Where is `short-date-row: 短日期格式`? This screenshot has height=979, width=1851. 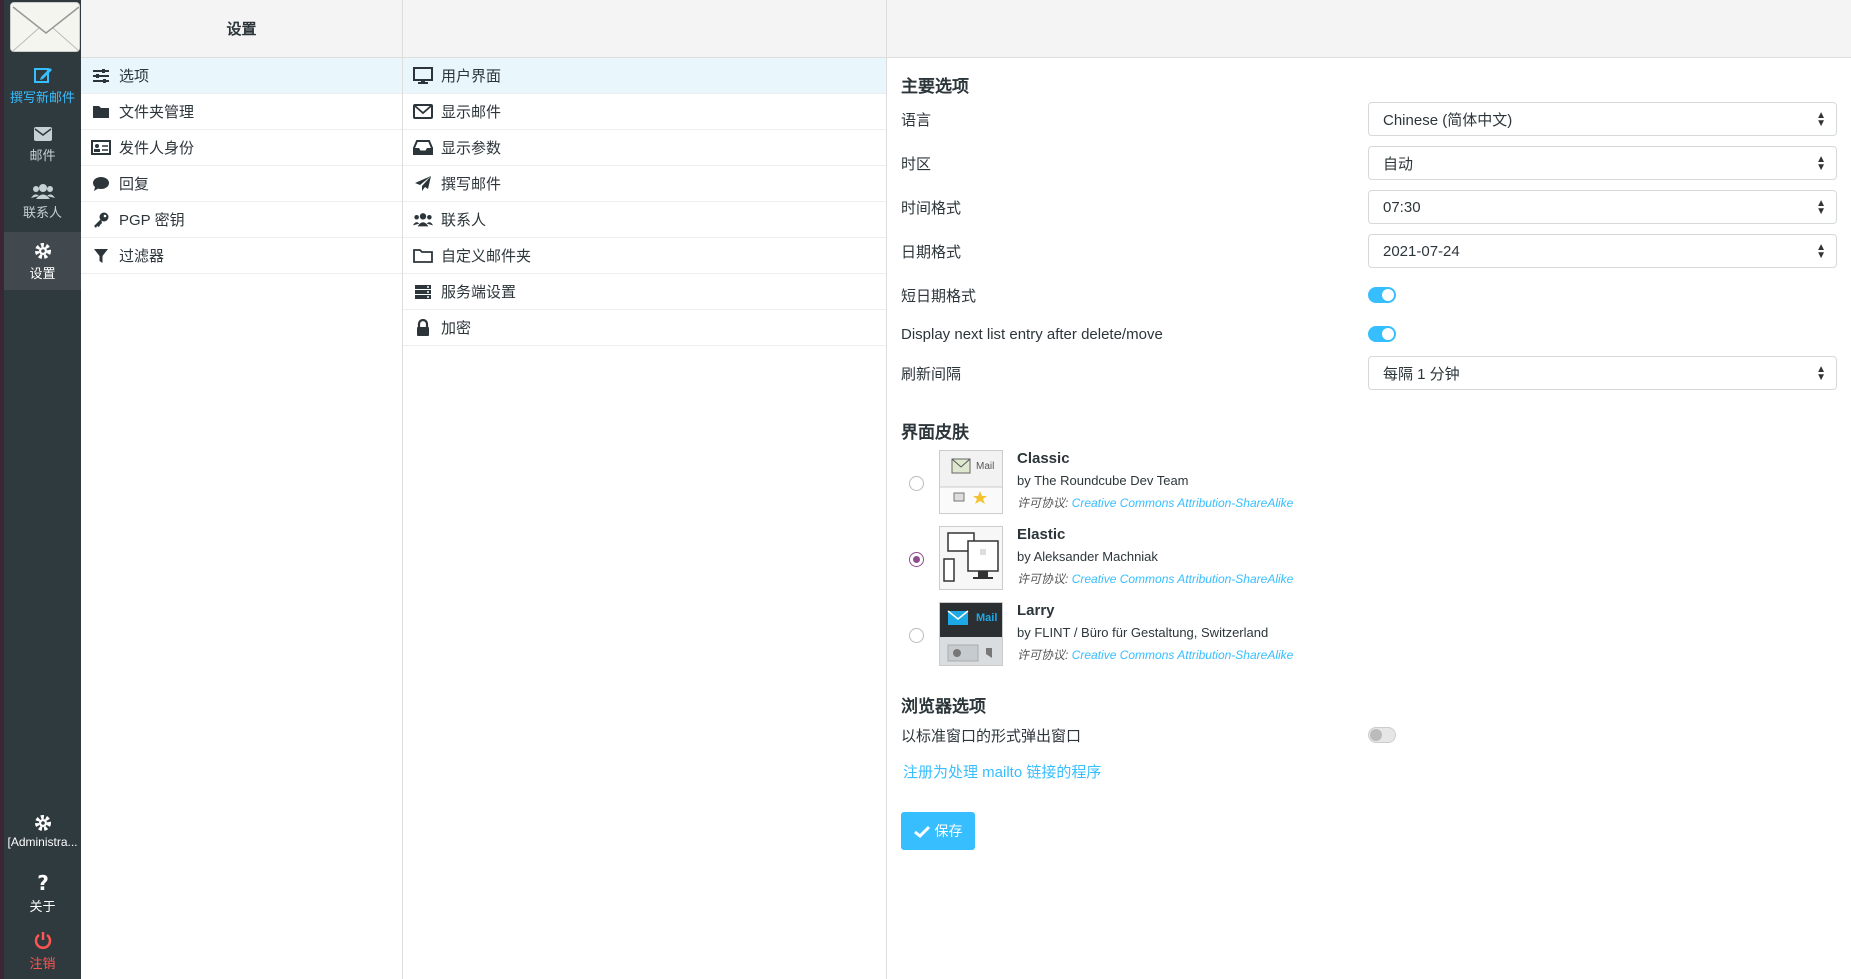
short-date-row: 短日期格式 is located at coordinates (1369, 295).